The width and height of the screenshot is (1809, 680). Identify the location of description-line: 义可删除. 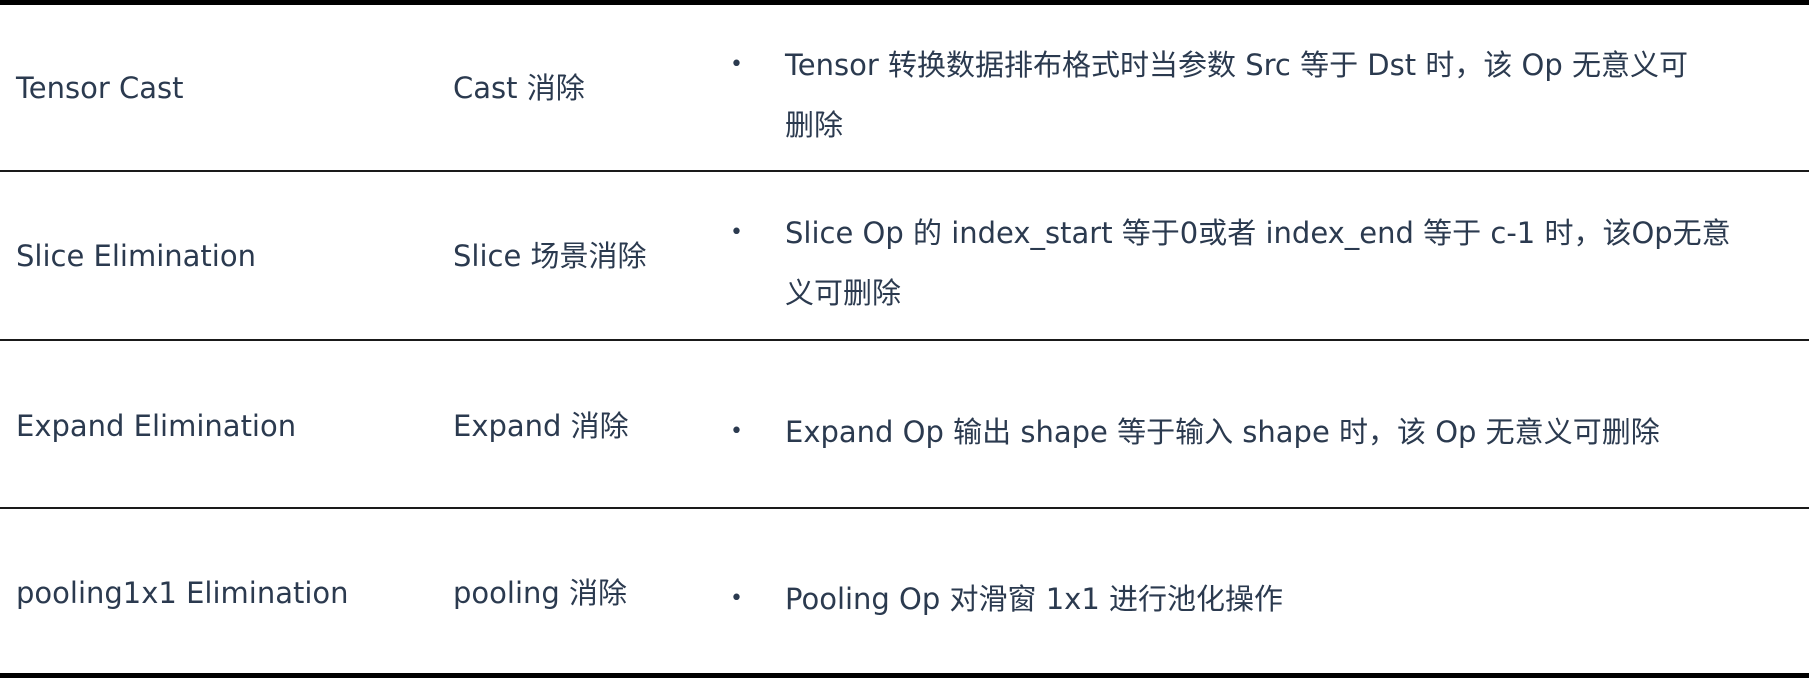
(843, 293).